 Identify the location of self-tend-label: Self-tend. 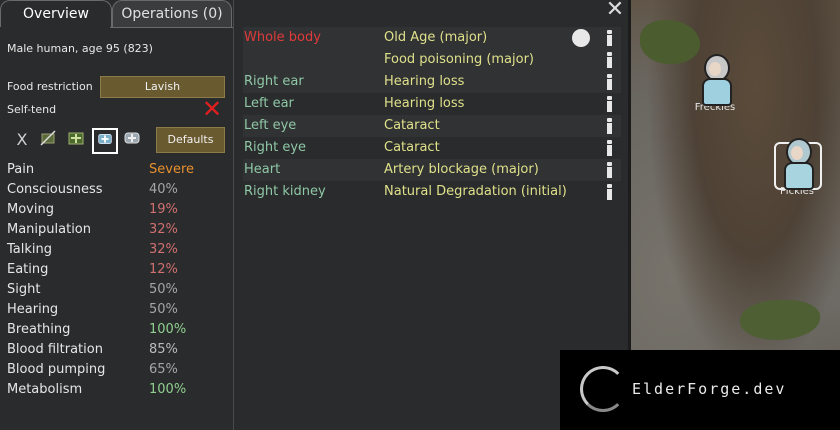
(32, 109).